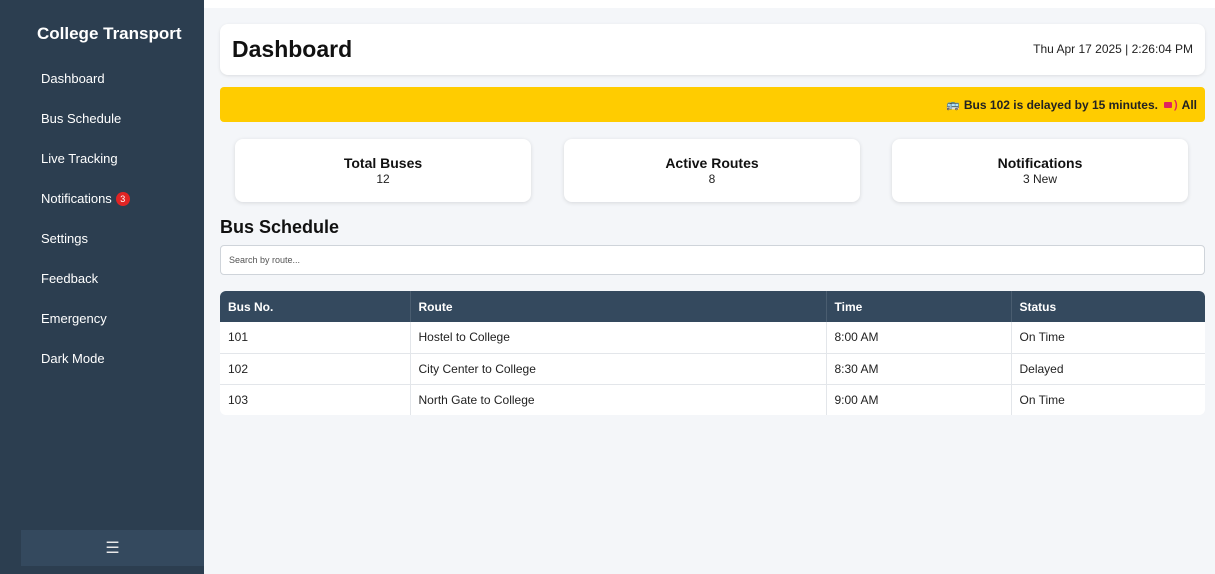 The height and width of the screenshot is (574, 1215). I want to click on stat-label: Total Buses, so click(383, 163).